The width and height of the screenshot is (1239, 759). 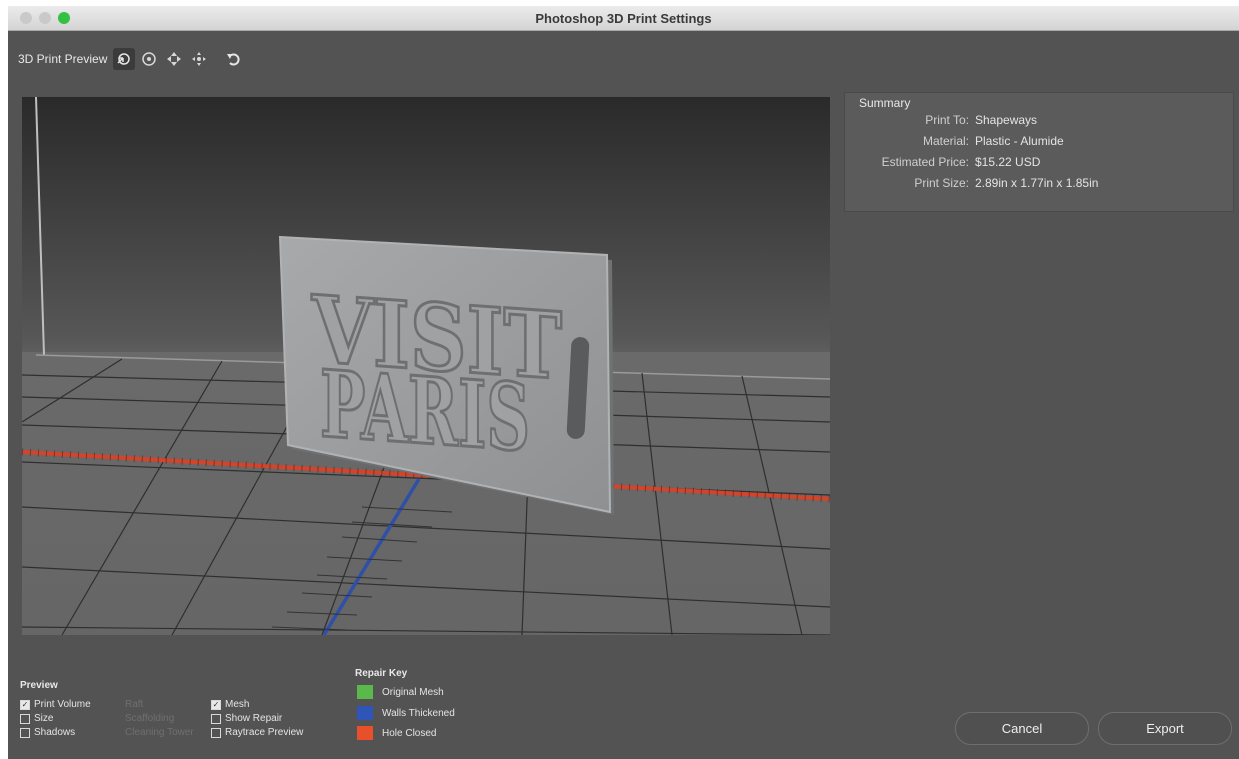 I want to click on summary-value: Plastic - Alumide, so click(x=1019, y=141).